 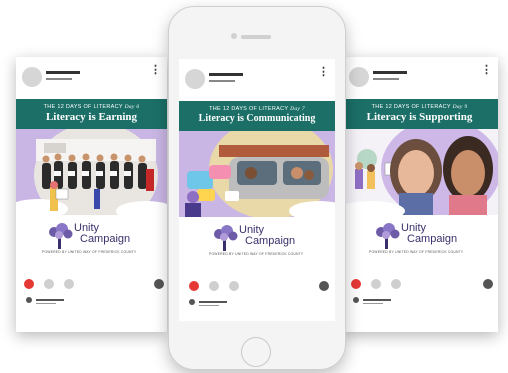 I want to click on banner-kicker: THE 12 DAYS OF LITERACY Day 9, so click(x=419, y=107).